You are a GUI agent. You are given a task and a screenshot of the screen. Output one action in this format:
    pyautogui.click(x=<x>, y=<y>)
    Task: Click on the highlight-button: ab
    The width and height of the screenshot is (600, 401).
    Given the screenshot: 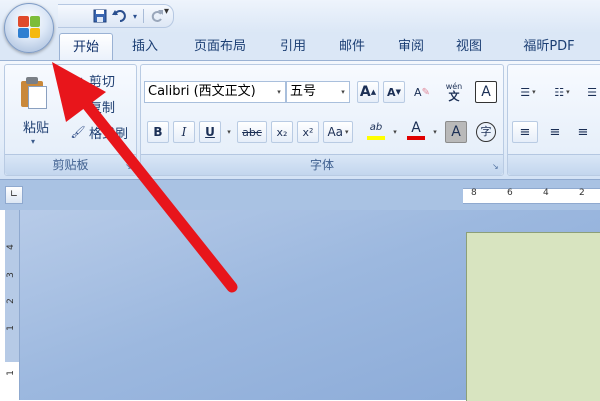 What is the action you would take?
    pyautogui.click(x=376, y=131)
    